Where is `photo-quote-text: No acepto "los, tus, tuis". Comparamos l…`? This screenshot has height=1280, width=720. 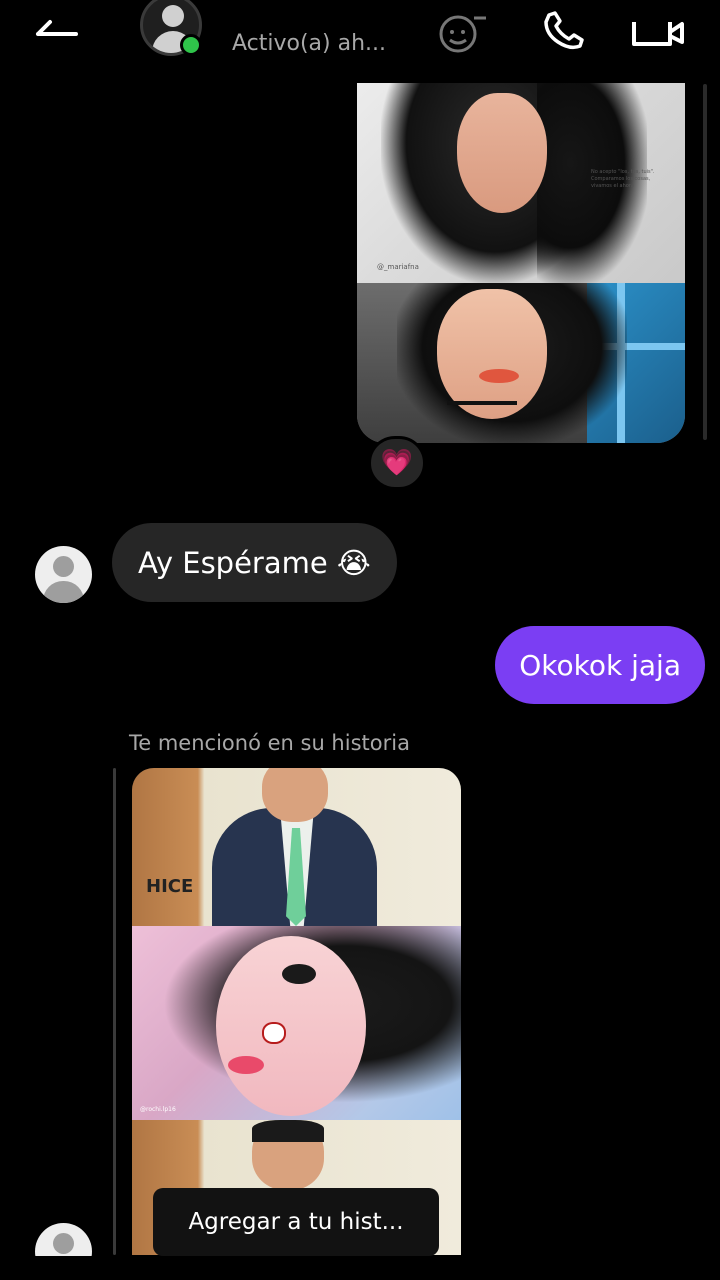 photo-quote-text: No acepto "los, tus, tuis". Comparamos l… is located at coordinates (623, 179).